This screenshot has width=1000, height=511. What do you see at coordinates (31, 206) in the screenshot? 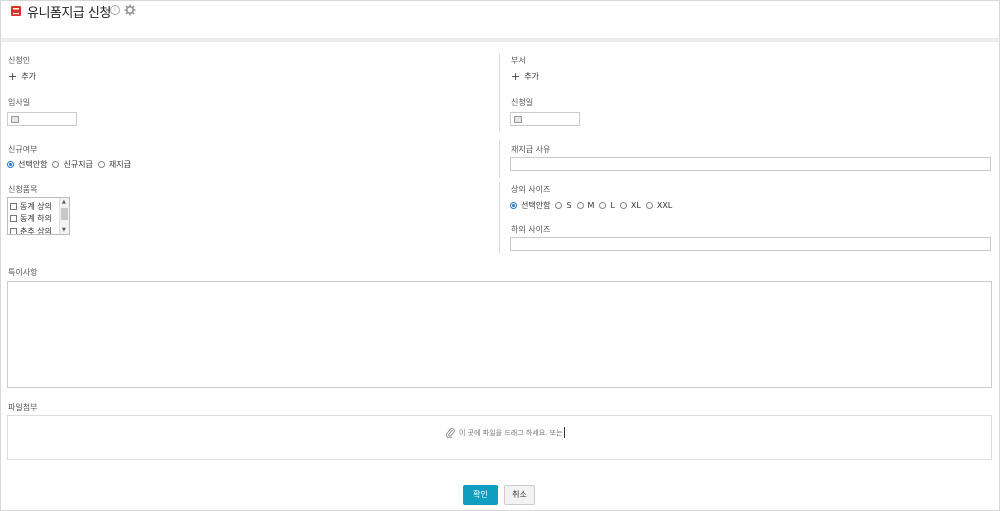
I see `list-item: 동계 상의` at bounding box center [31, 206].